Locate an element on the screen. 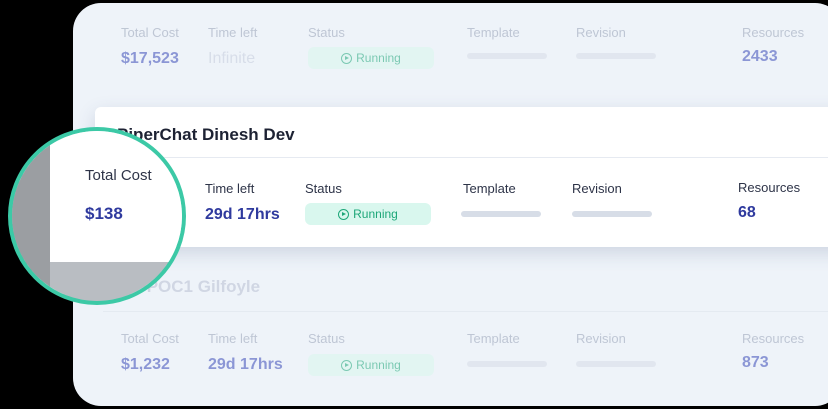  total-cost-value: $1,232 is located at coordinates (145, 364).